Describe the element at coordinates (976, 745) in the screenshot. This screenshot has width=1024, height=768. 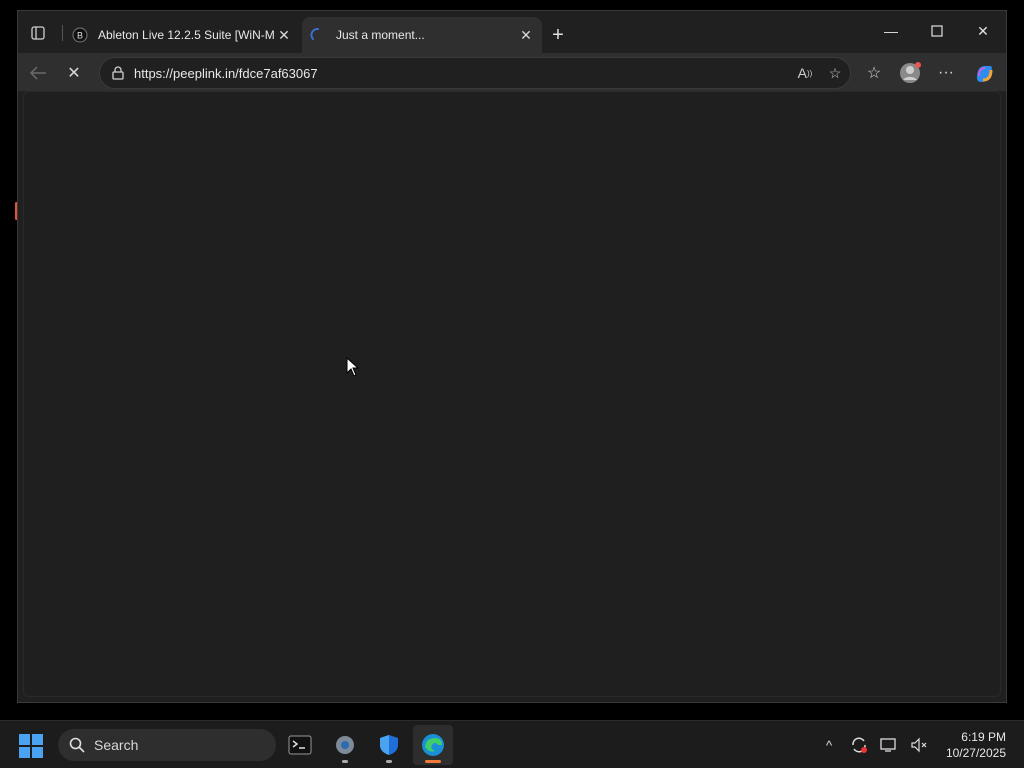
I see `clock: 6:19 PM 10/27/2025` at that location.